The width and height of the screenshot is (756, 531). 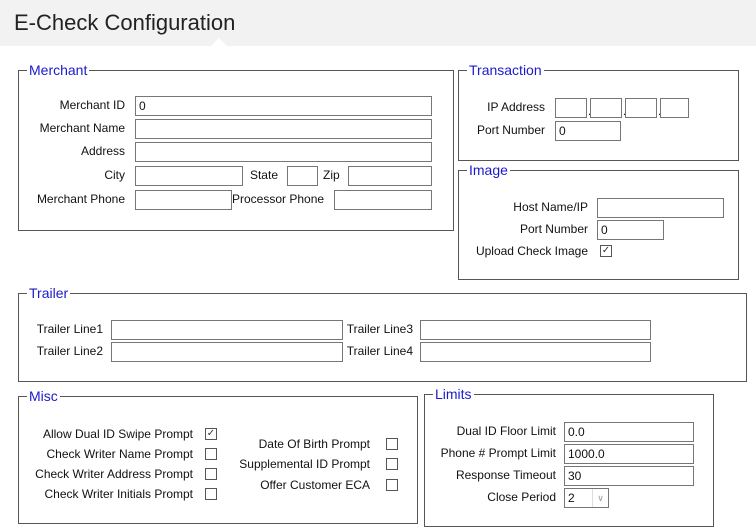 What do you see at coordinates (211, 454) in the screenshot?
I see `writer-name-checkbox` at bounding box center [211, 454].